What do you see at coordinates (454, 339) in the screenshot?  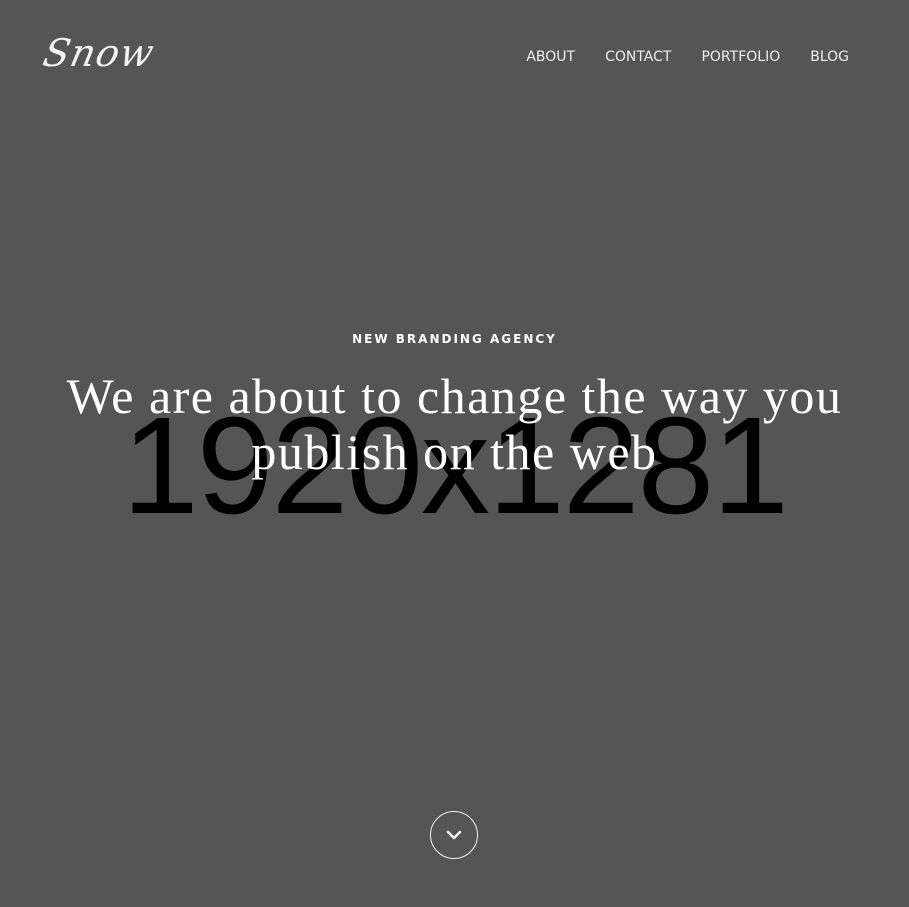 I see `hero-eyebrow: NEW BRANDING AGENCY` at bounding box center [454, 339].